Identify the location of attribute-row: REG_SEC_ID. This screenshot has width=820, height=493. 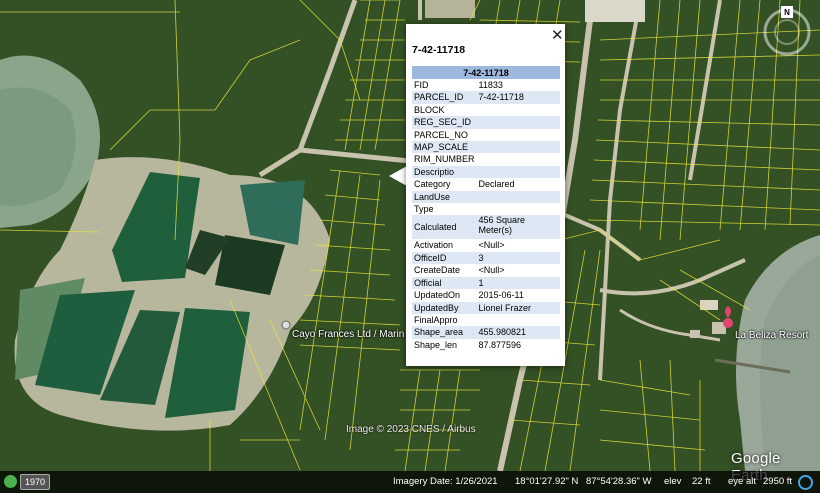
(486, 122).